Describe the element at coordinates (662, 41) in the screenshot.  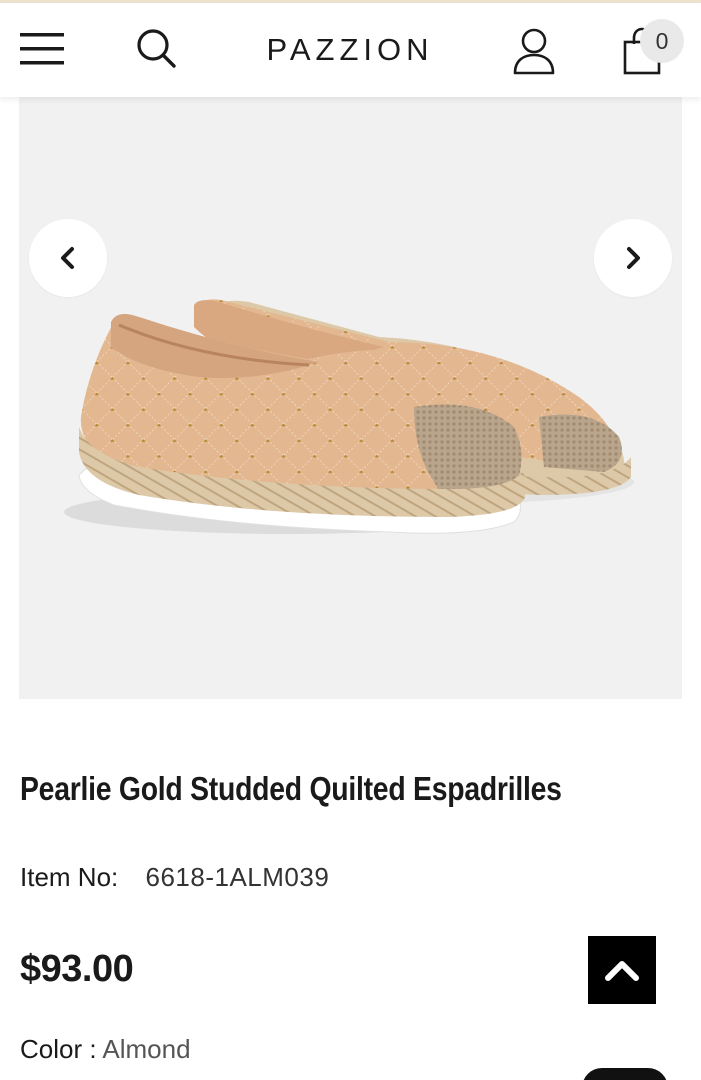
I see `cart-count-badge: 0` at that location.